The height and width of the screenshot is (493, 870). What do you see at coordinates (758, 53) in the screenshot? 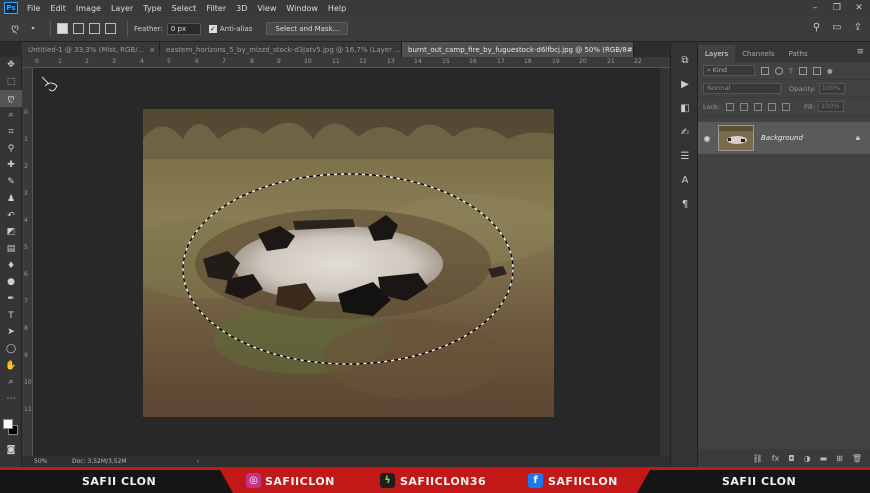
I see `tab-channels: Channels` at bounding box center [758, 53].